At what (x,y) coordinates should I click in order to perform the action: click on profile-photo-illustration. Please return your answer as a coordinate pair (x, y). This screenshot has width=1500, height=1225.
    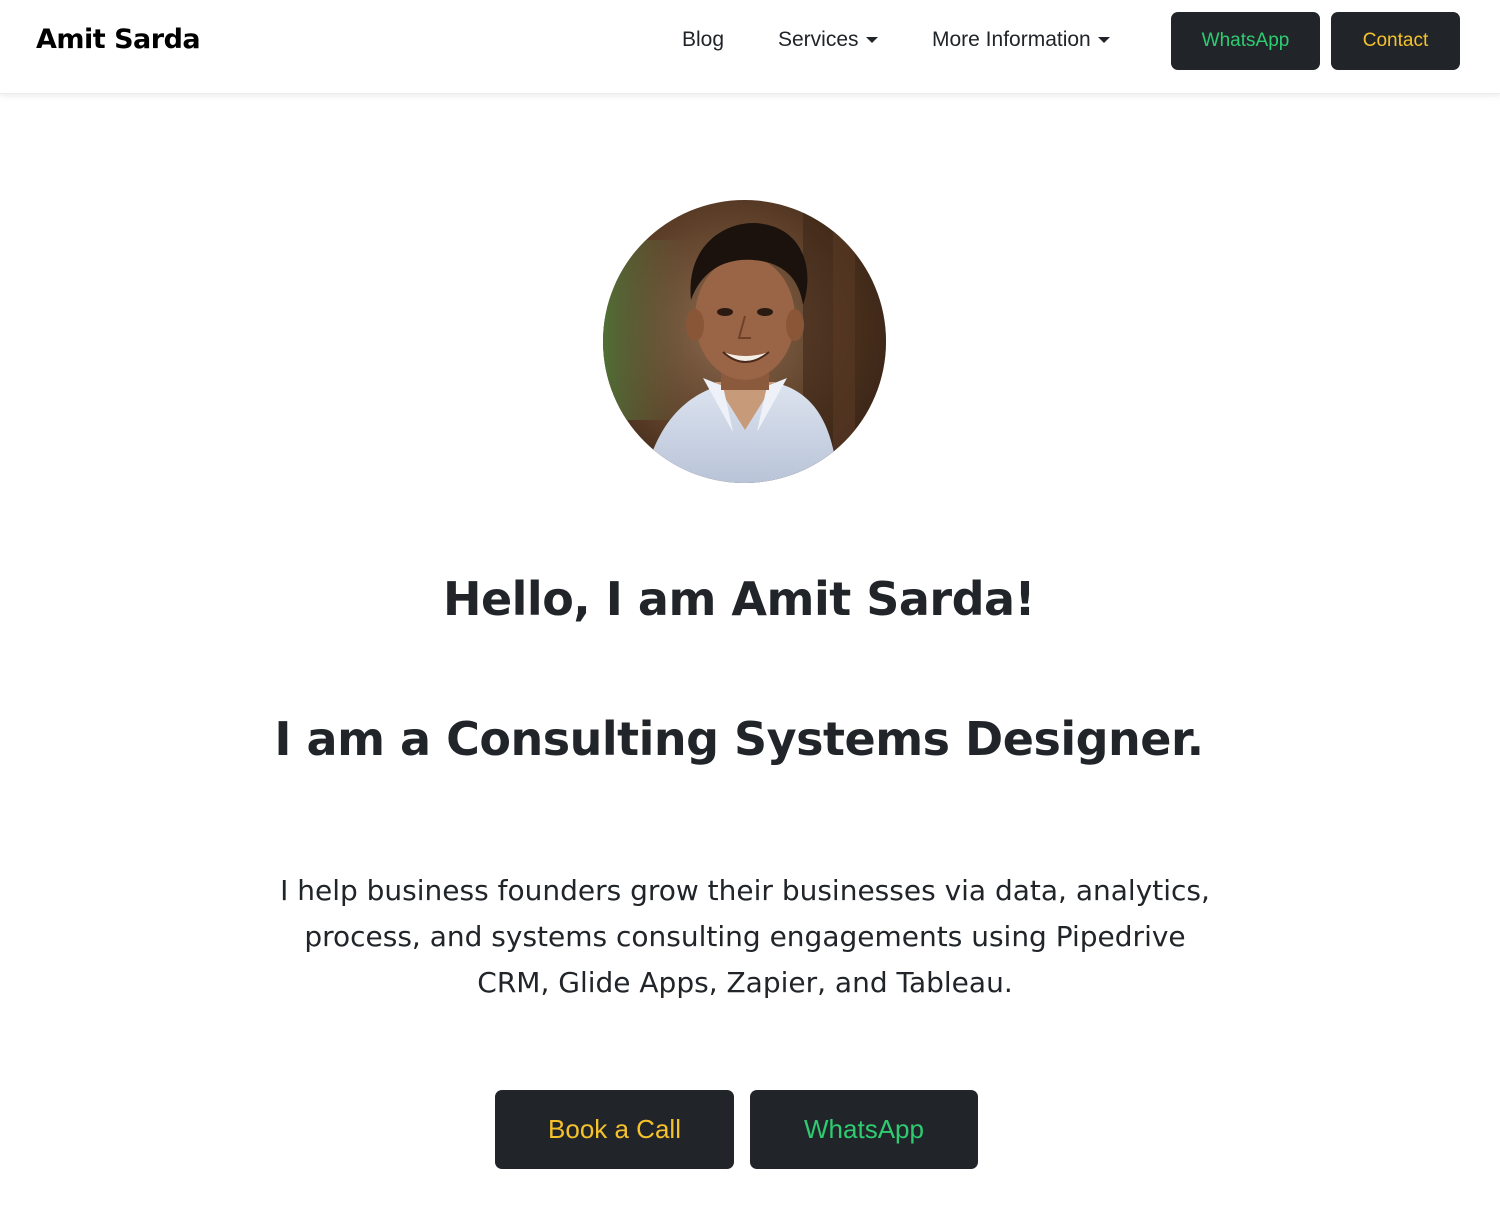
    Looking at the image, I should click on (744, 341).